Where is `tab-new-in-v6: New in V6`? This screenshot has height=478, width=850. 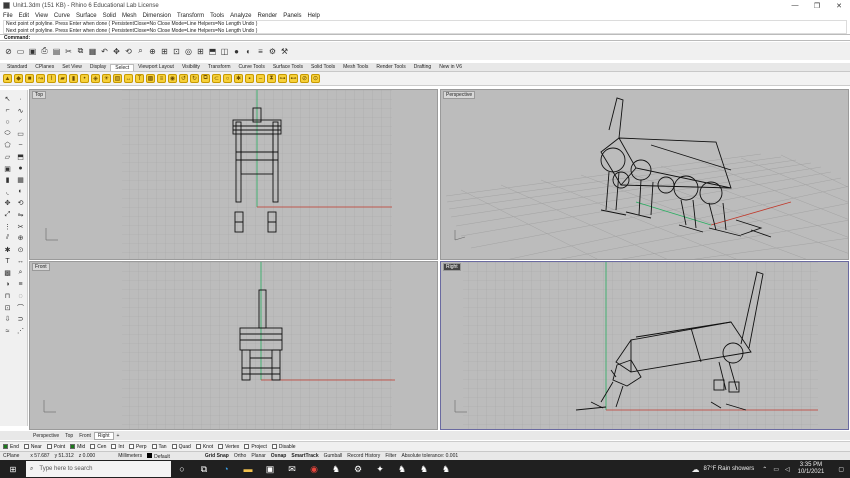 tab-new-in-v6: New in V6 is located at coordinates (450, 67).